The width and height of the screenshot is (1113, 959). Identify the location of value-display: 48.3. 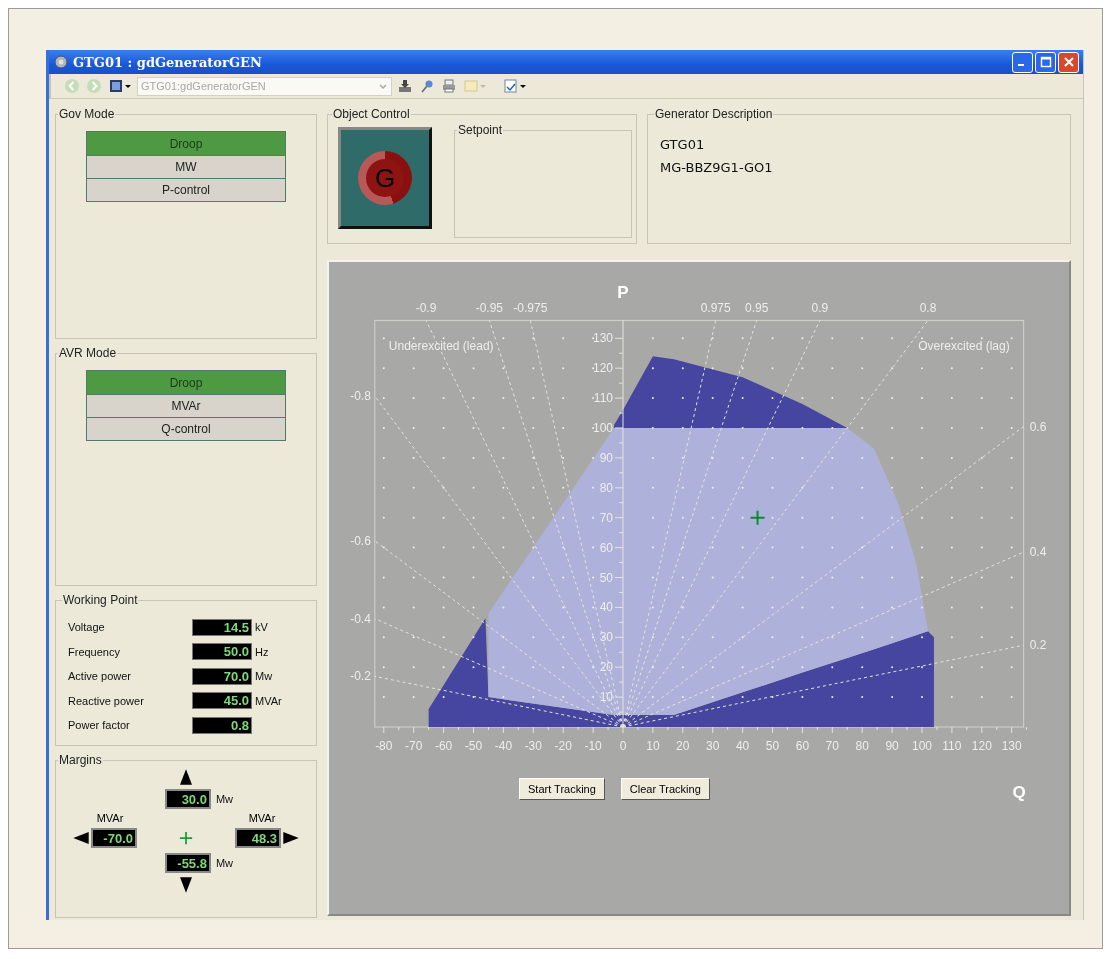
(258, 838).